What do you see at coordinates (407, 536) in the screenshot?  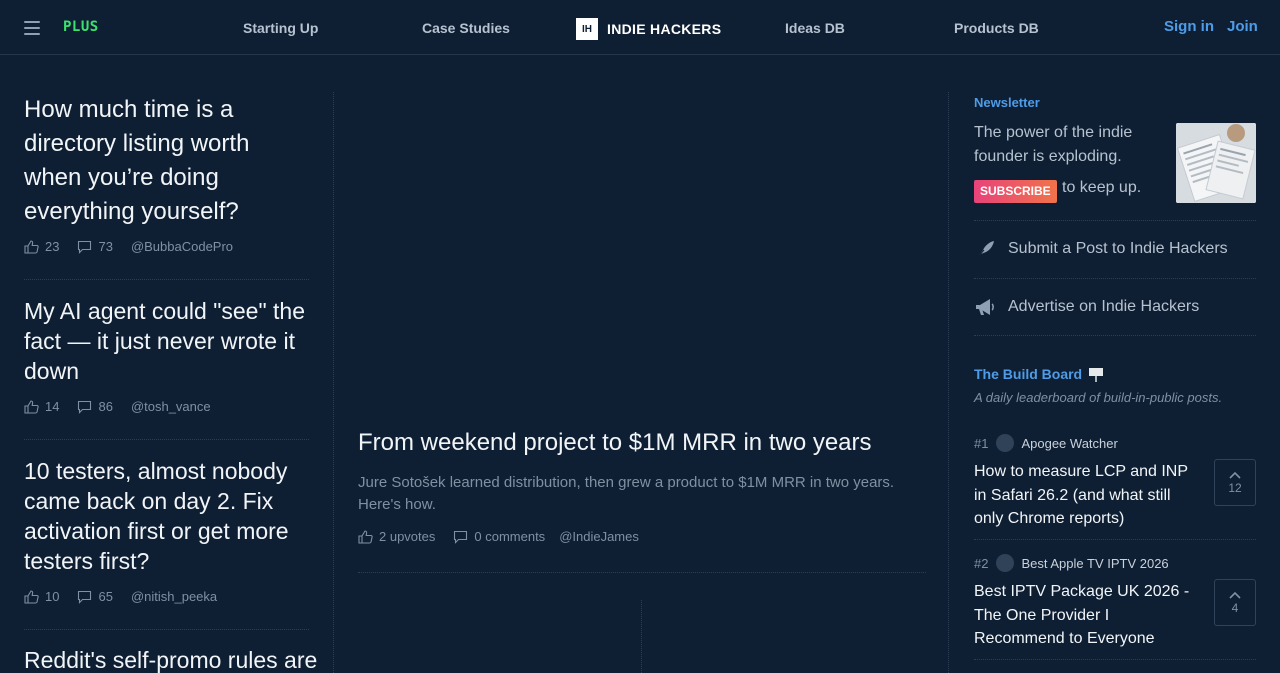 I see `upvote-count: 2 upvotes` at bounding box center [407, 536].